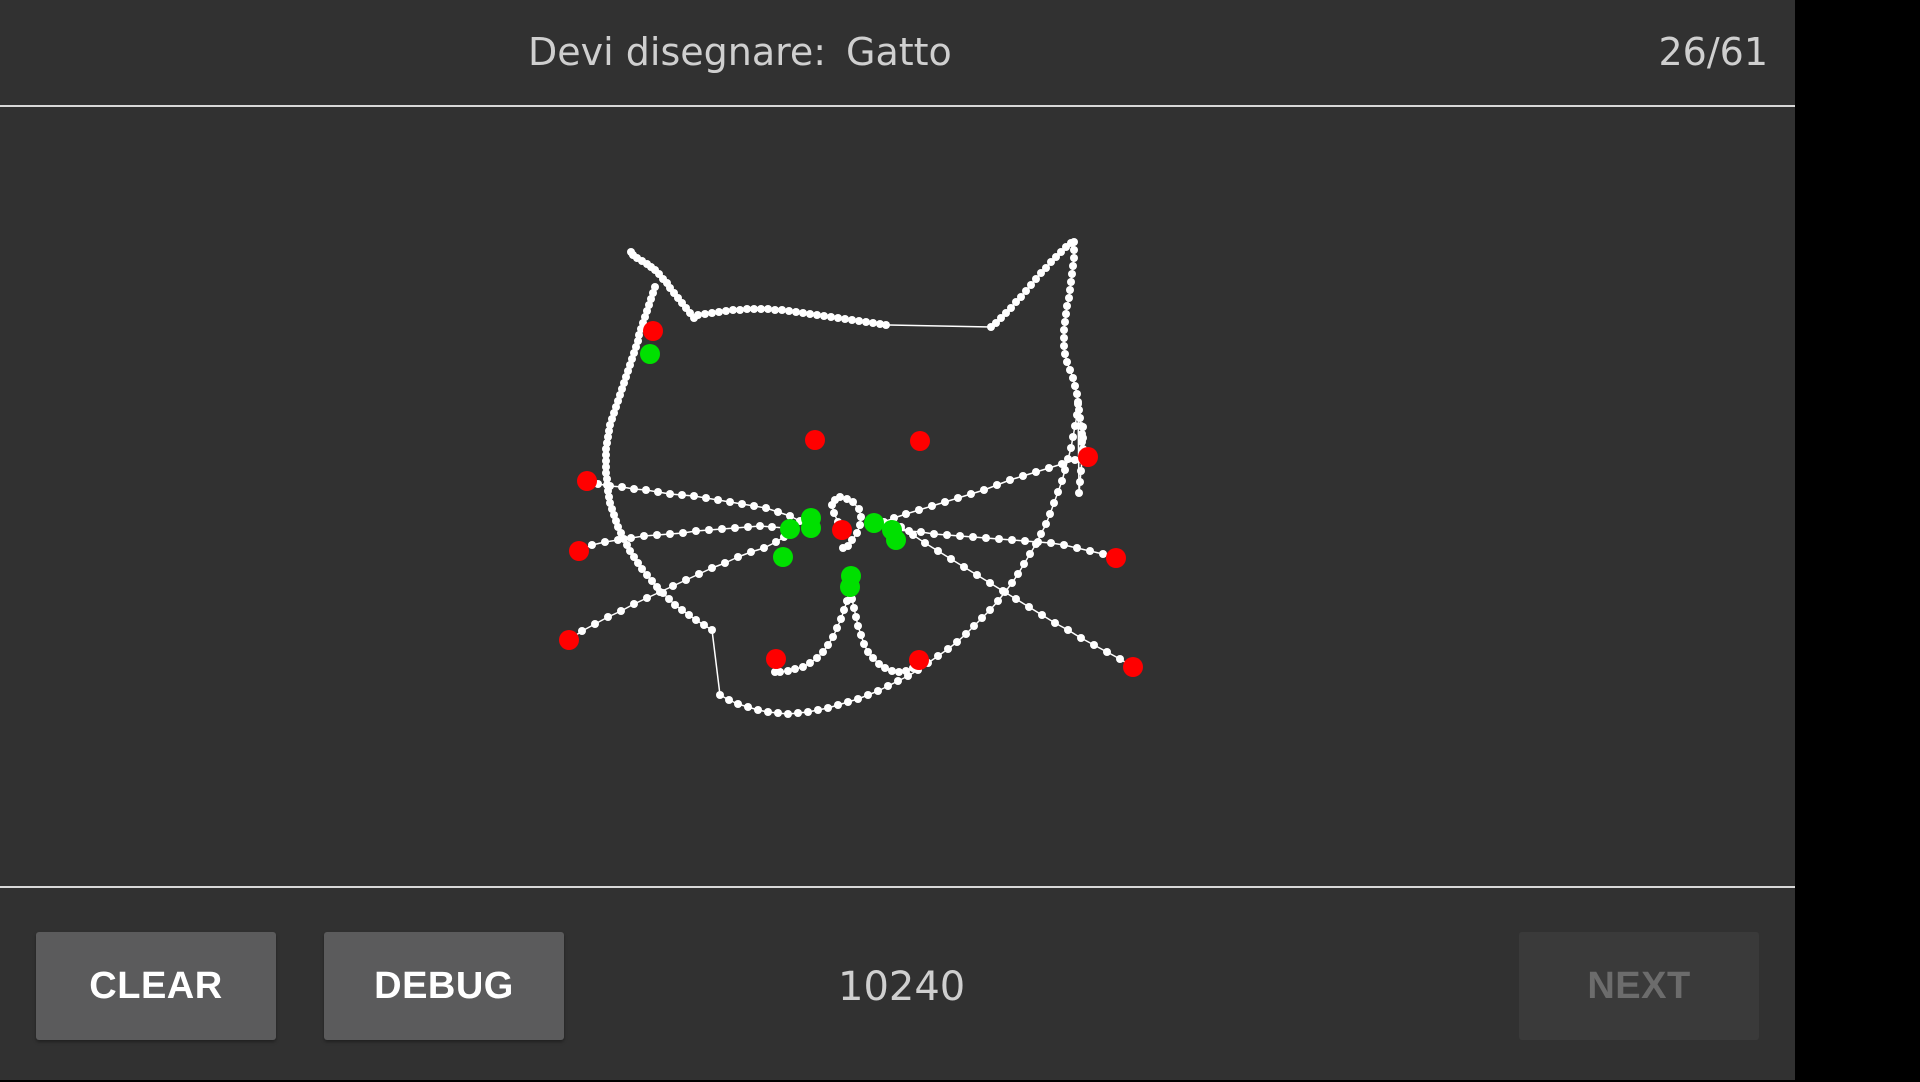 This screenshot has width=1920, height=1082. What do you see at coordinates (444, 986) in the screenshot?
I see `debug-button: DEBUG` at bounding box center [444, 986].